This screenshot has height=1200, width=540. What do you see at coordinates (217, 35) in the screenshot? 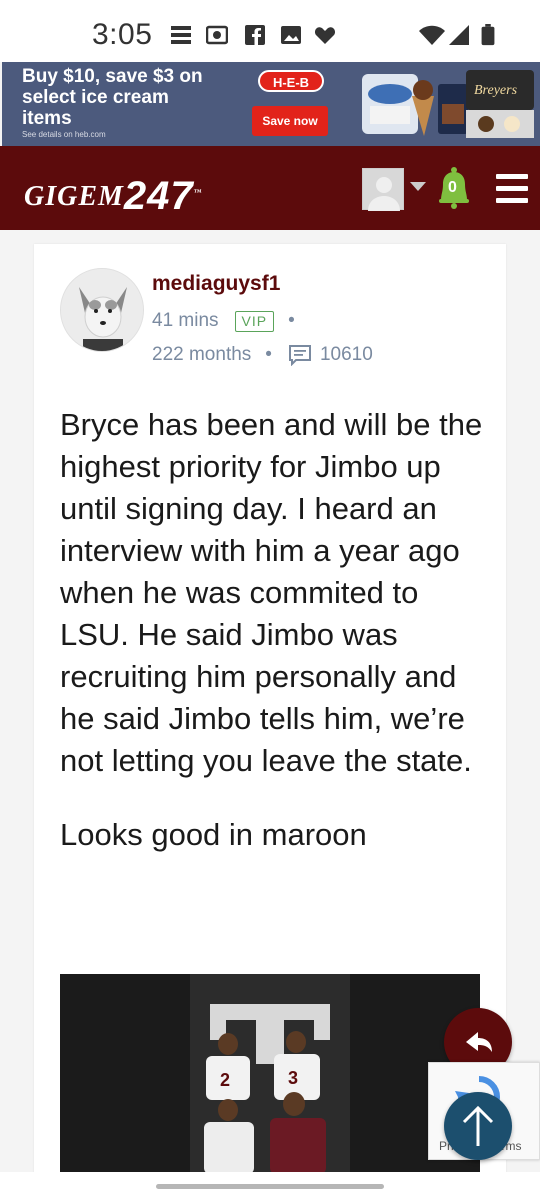
I see `camera-icon` at bounding box center [217, 35].